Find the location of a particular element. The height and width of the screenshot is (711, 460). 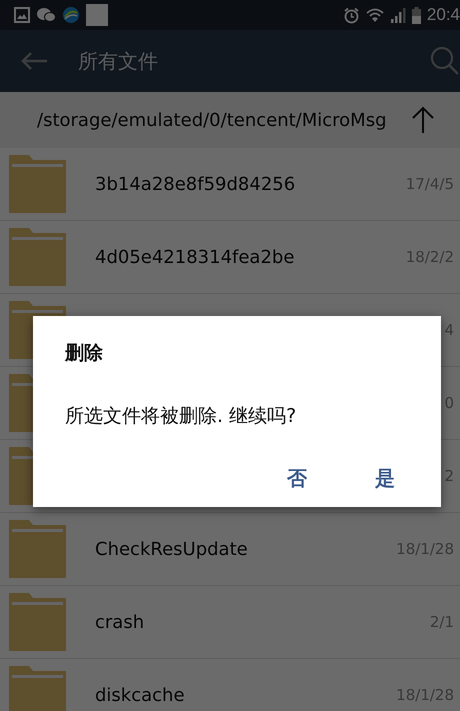

back-arrow-icon is located at coordinates (34, 61).